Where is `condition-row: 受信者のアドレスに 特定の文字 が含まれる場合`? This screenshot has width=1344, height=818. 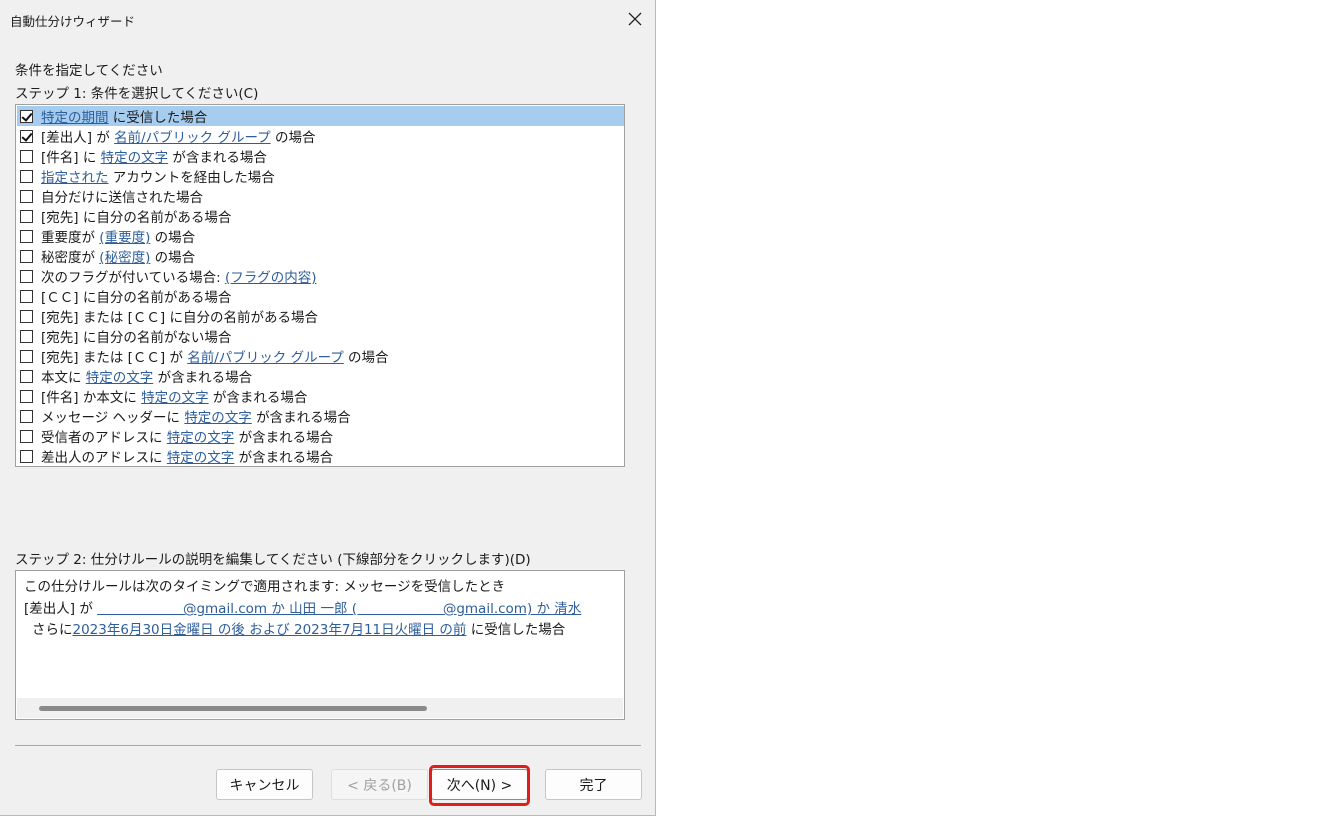
condition-row: 受信者のアドレスに 特定の文字 が含まれる場合 is located at coordinates (320, 436).